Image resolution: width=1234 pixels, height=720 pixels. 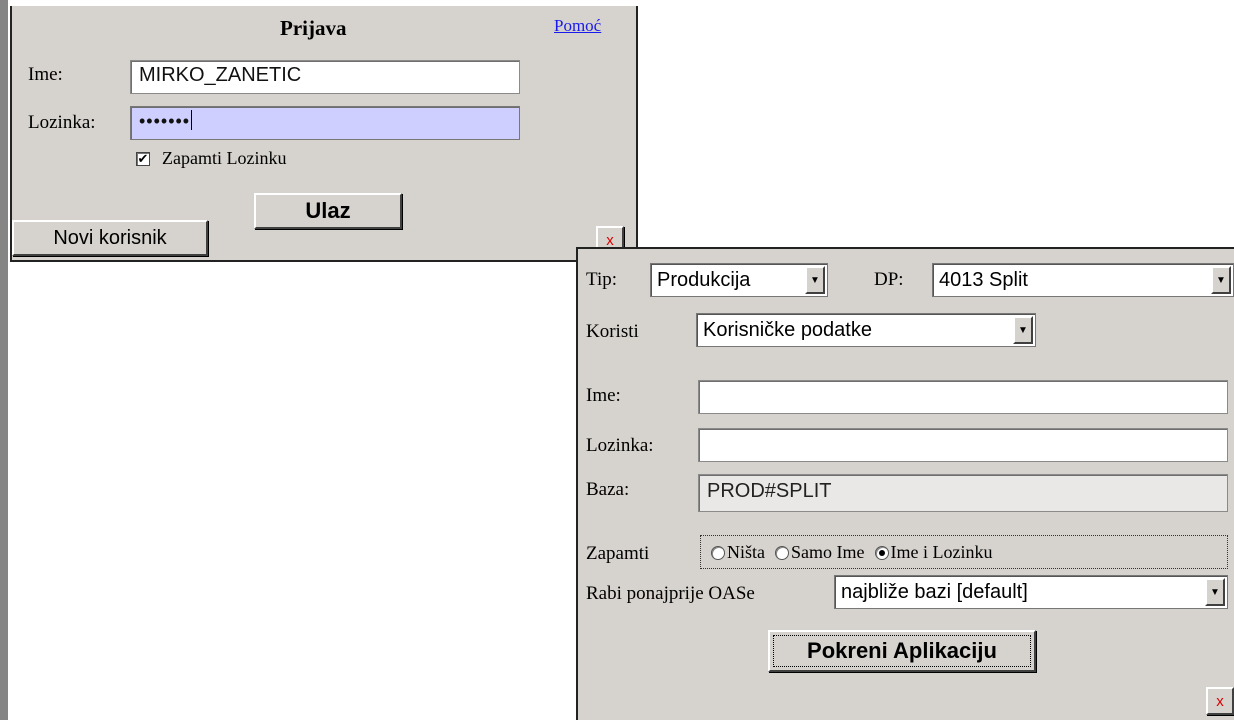 I want to click on password-dots: •••••••, so click(x=165, y=121).